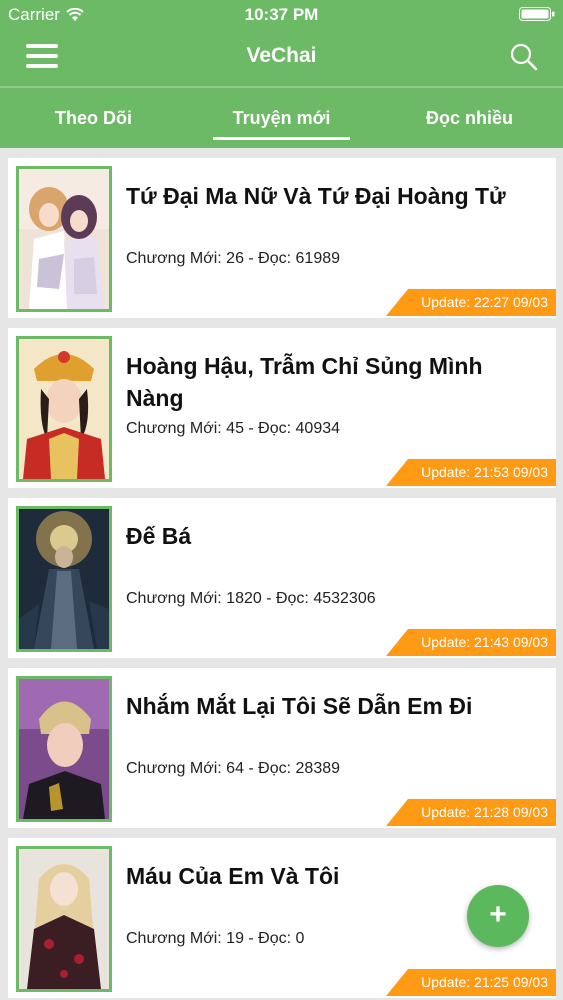  Describe the element at coordinates (469, 118) in the screenshot. I see `tab-most-read: Đọc nhiều` at that location.